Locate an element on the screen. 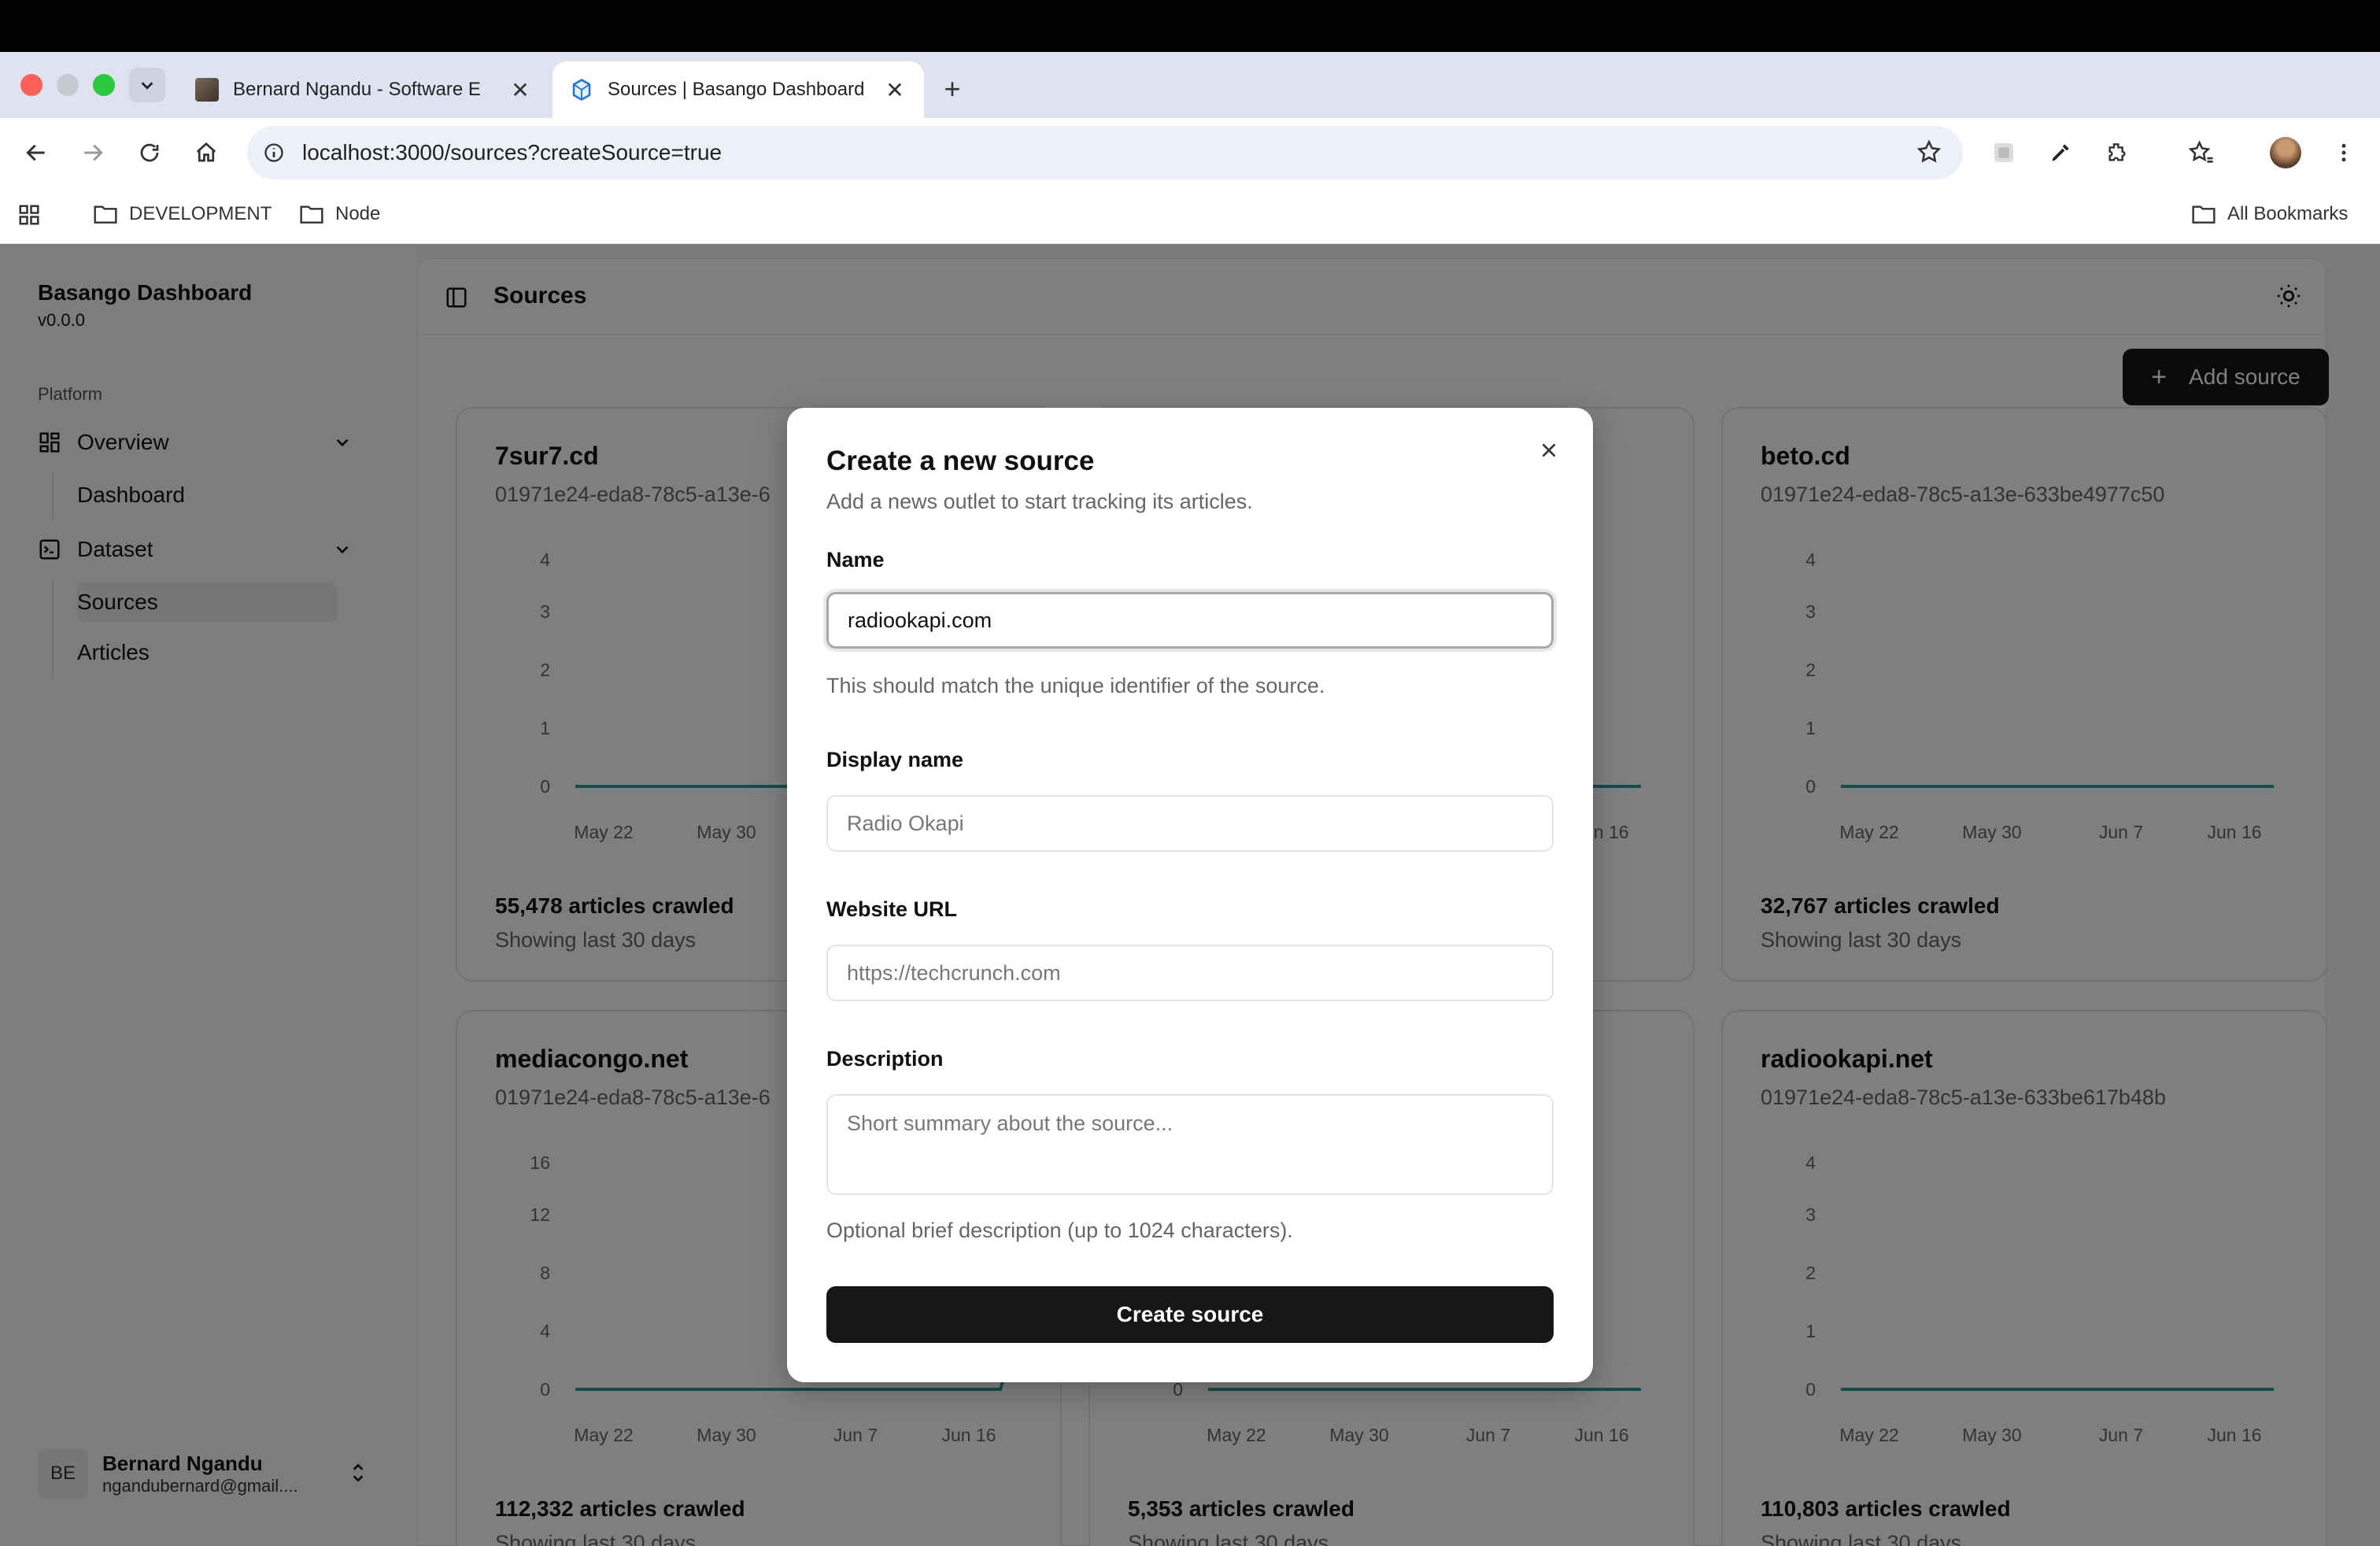 Image resolution: width=2380 pixels, height=1546 pixels. more-vertical-icon is located at coordinates (2344, 153).